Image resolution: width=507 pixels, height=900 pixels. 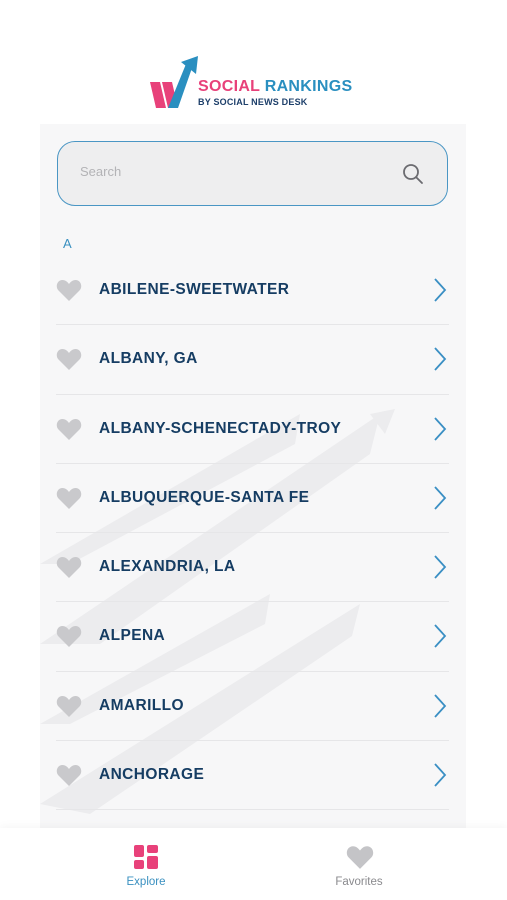 I want to click on market-name: ABILENE-SWEETWATER, so click(x=194, y=289).